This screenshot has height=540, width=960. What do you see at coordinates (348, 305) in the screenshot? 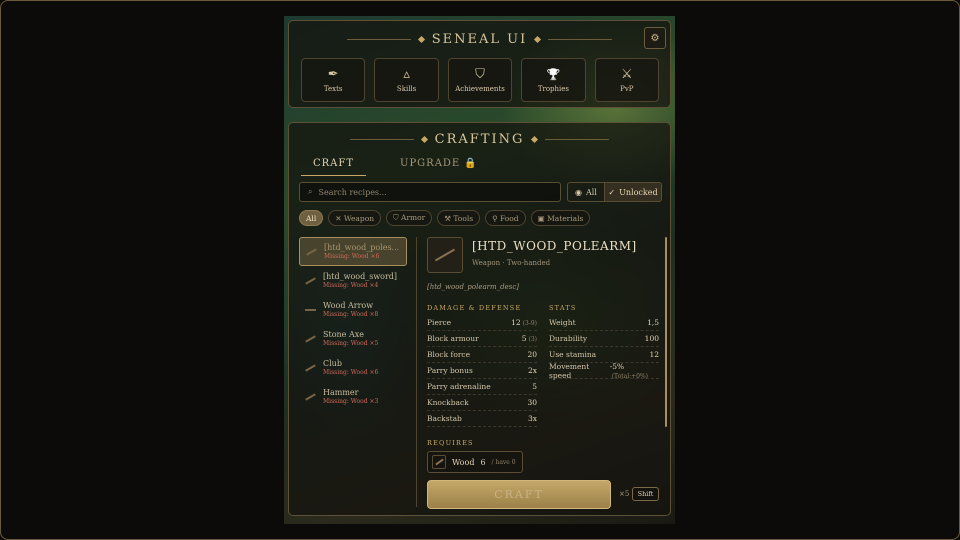
I see `recipe-name: Wood Arrow` at bounding box center [348, 305].